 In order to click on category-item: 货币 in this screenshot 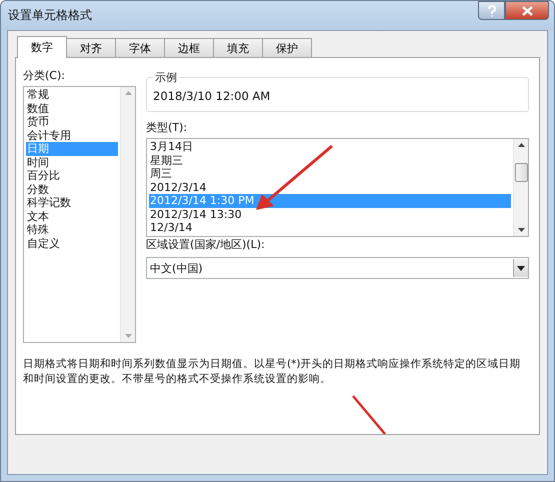, I will do `click(72, 121)`.